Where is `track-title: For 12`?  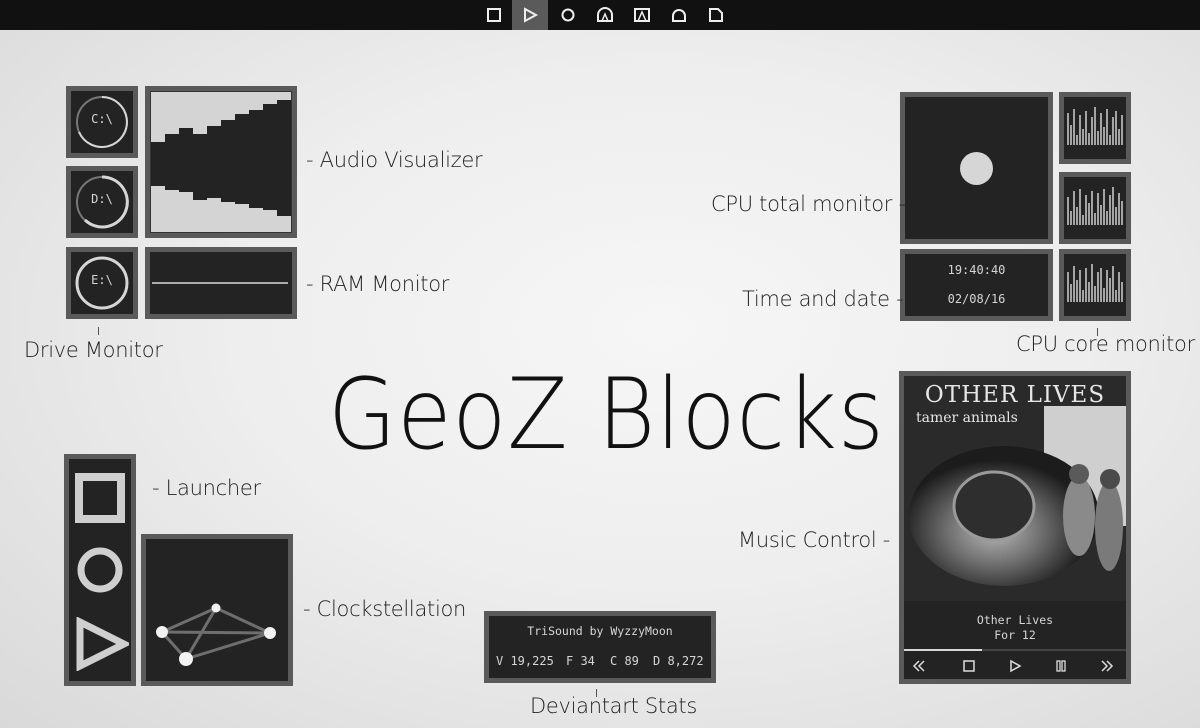 track-title: For 12 is located at coordinates (1015, 635).